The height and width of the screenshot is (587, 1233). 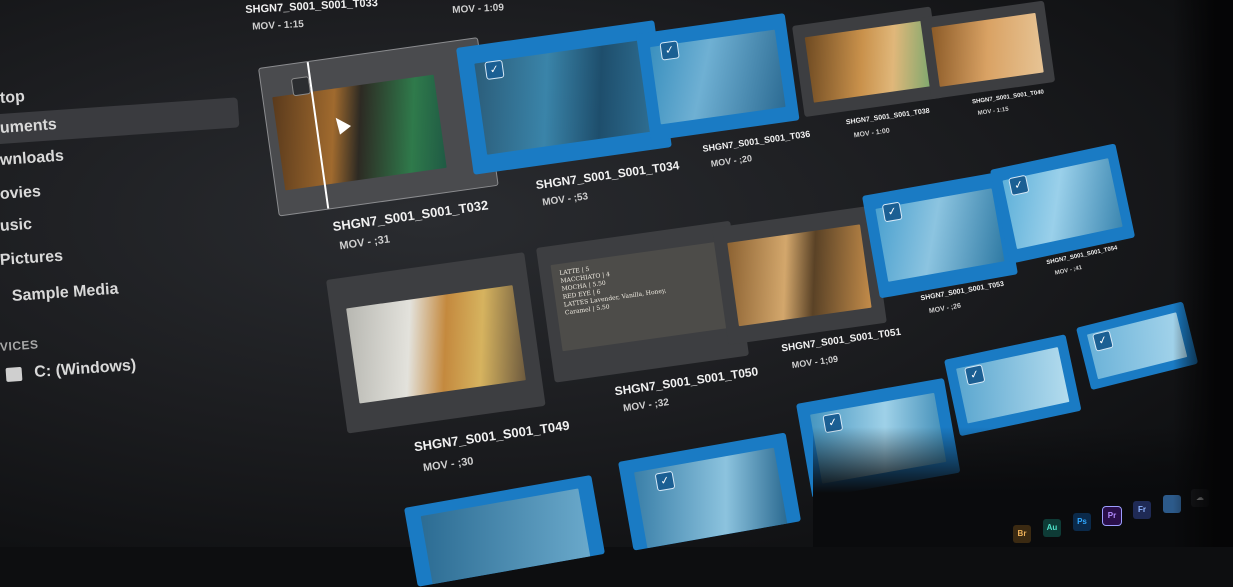 What do you see at coordinates (85, 368) in the screenshot?
I see `sidebar-item-label: C: (Windows)` at bounding box center [85, 368].